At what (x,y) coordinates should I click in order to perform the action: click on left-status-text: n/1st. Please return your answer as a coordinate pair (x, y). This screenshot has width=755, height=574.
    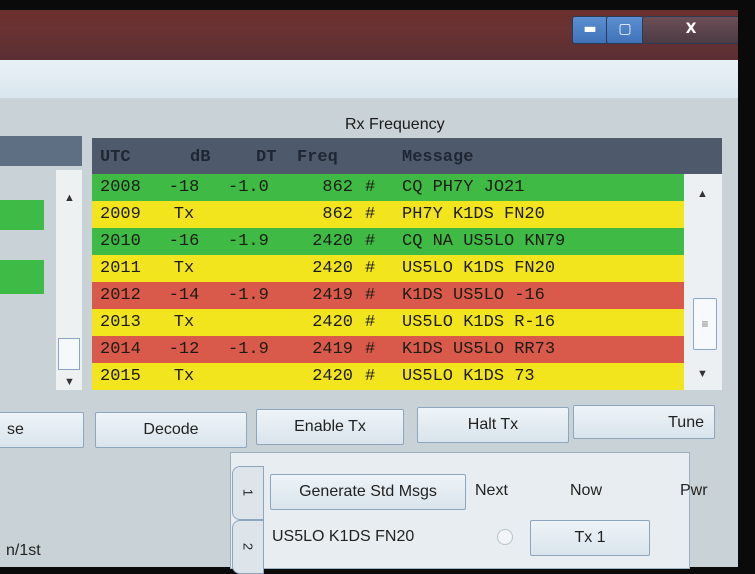
    Looking at the image, I should click on (23, 550).